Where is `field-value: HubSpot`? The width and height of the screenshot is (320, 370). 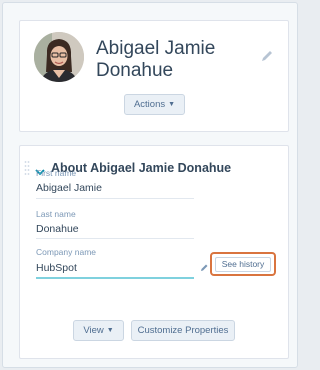
field-value: HubSpot is located at coordinates (56, 268).